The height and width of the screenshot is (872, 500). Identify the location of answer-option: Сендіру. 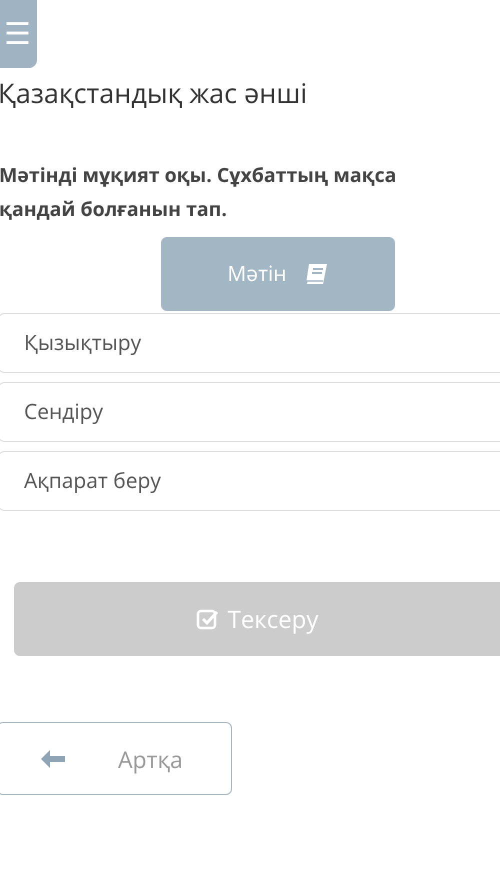
(250, 412).